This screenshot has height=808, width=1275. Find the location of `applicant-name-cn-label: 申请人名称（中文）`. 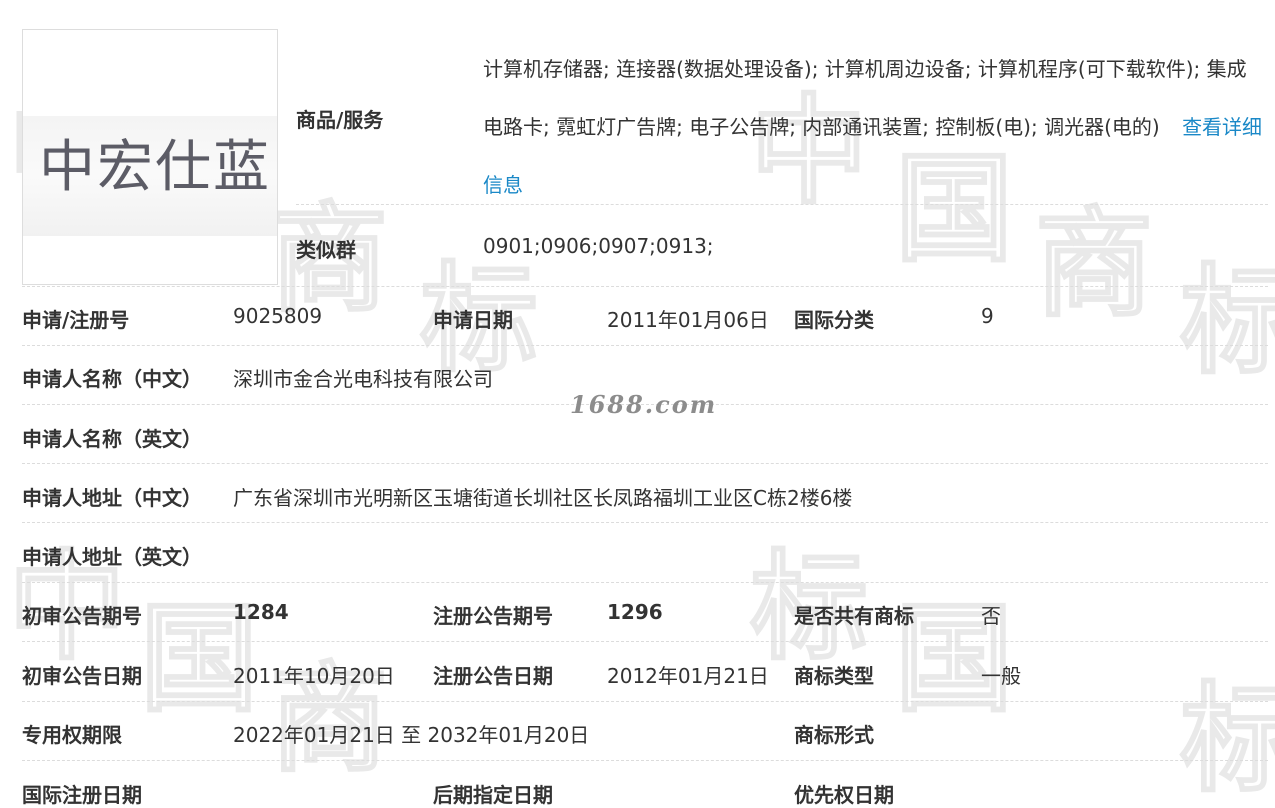

applicant-name-cn-label: 申请人名称（中文） is located at coordinates (112, 379).